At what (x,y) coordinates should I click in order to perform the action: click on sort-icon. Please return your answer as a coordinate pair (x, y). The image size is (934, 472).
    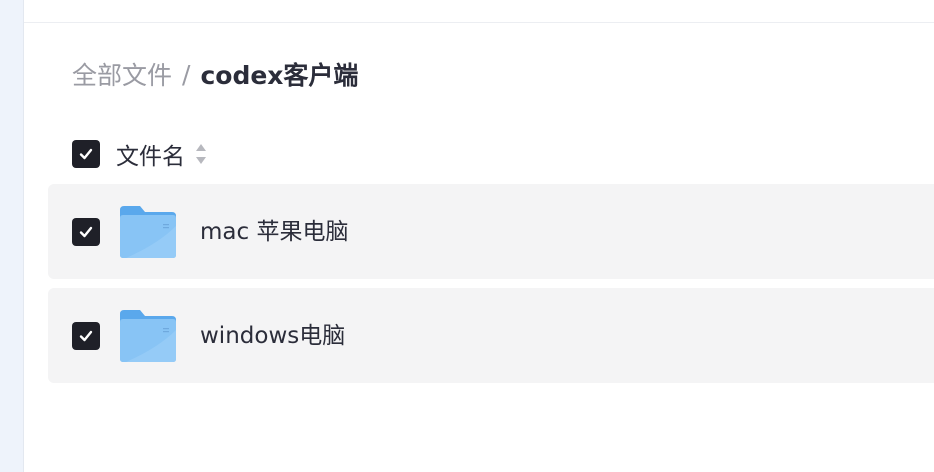
    Looking at the image, I should click on (201, 154).